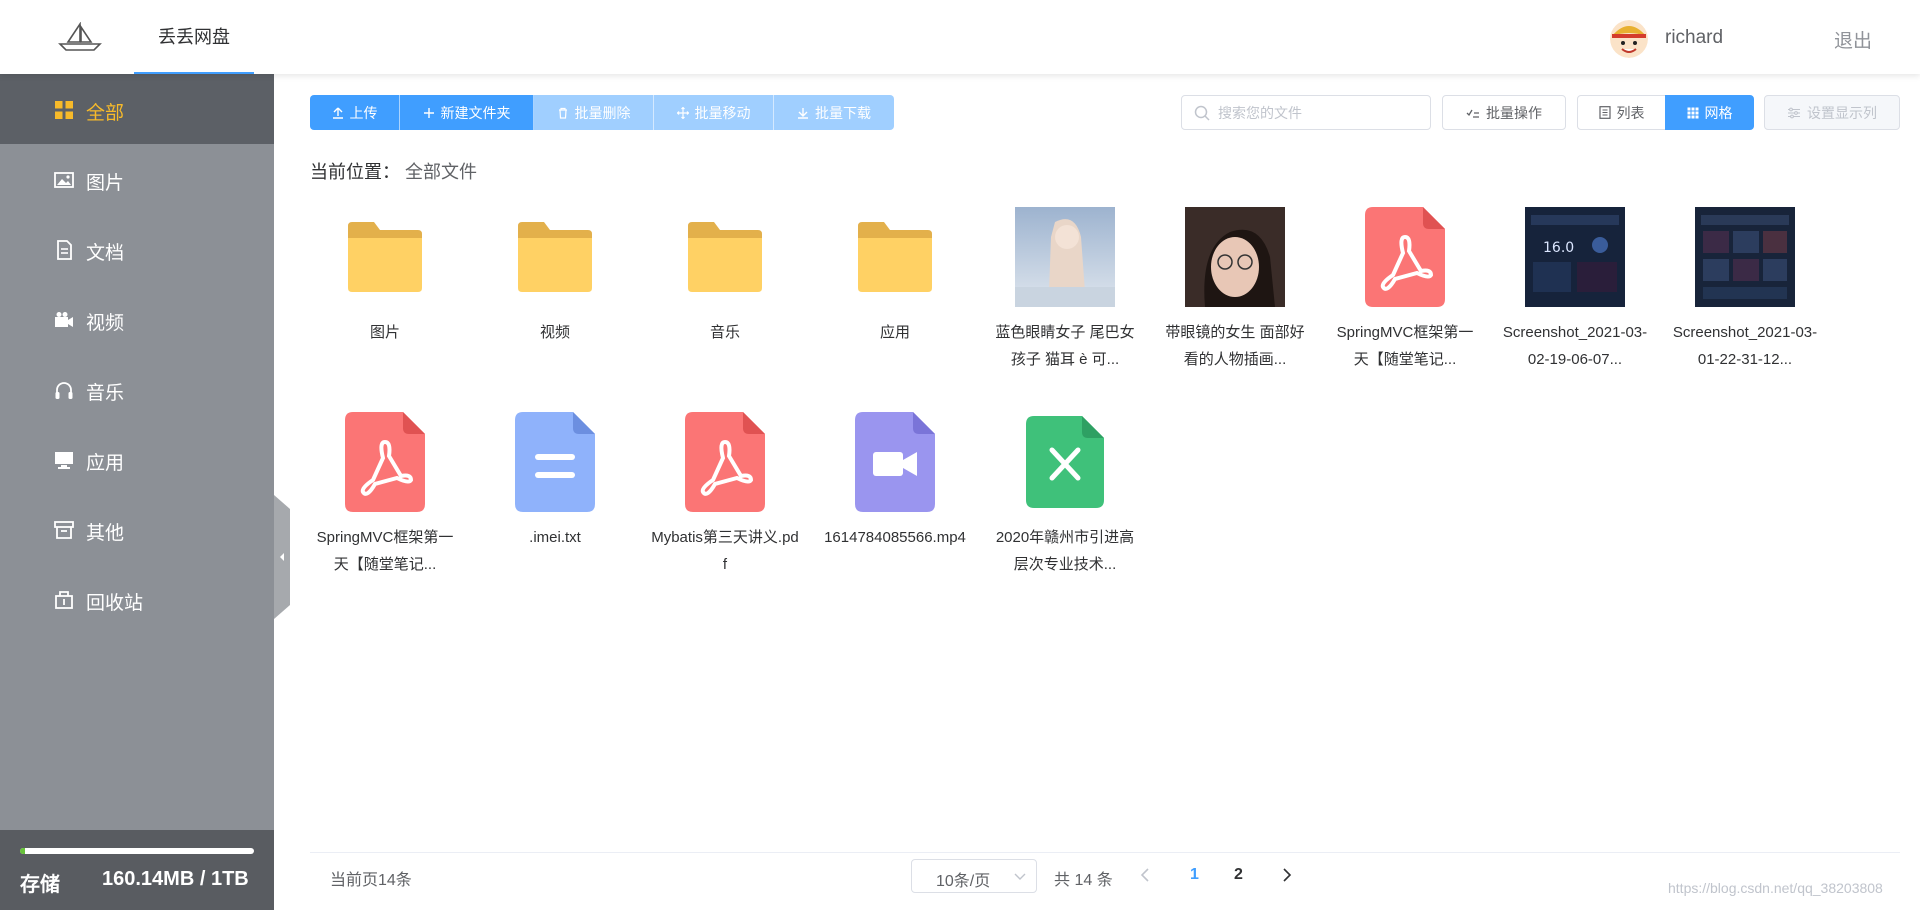  What do you see at coordinates (137, 249) in the screenshot?
I see `sidebar-item-documents: 文档` at bounding box center [137, 249].